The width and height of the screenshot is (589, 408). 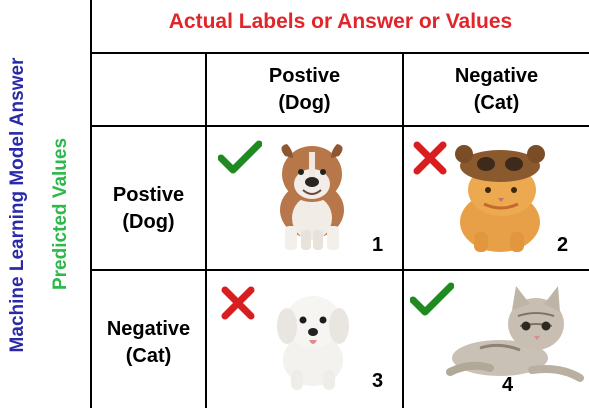 I want to click on col-header-negative-line2: (Cat), so click(x=496, y=103).